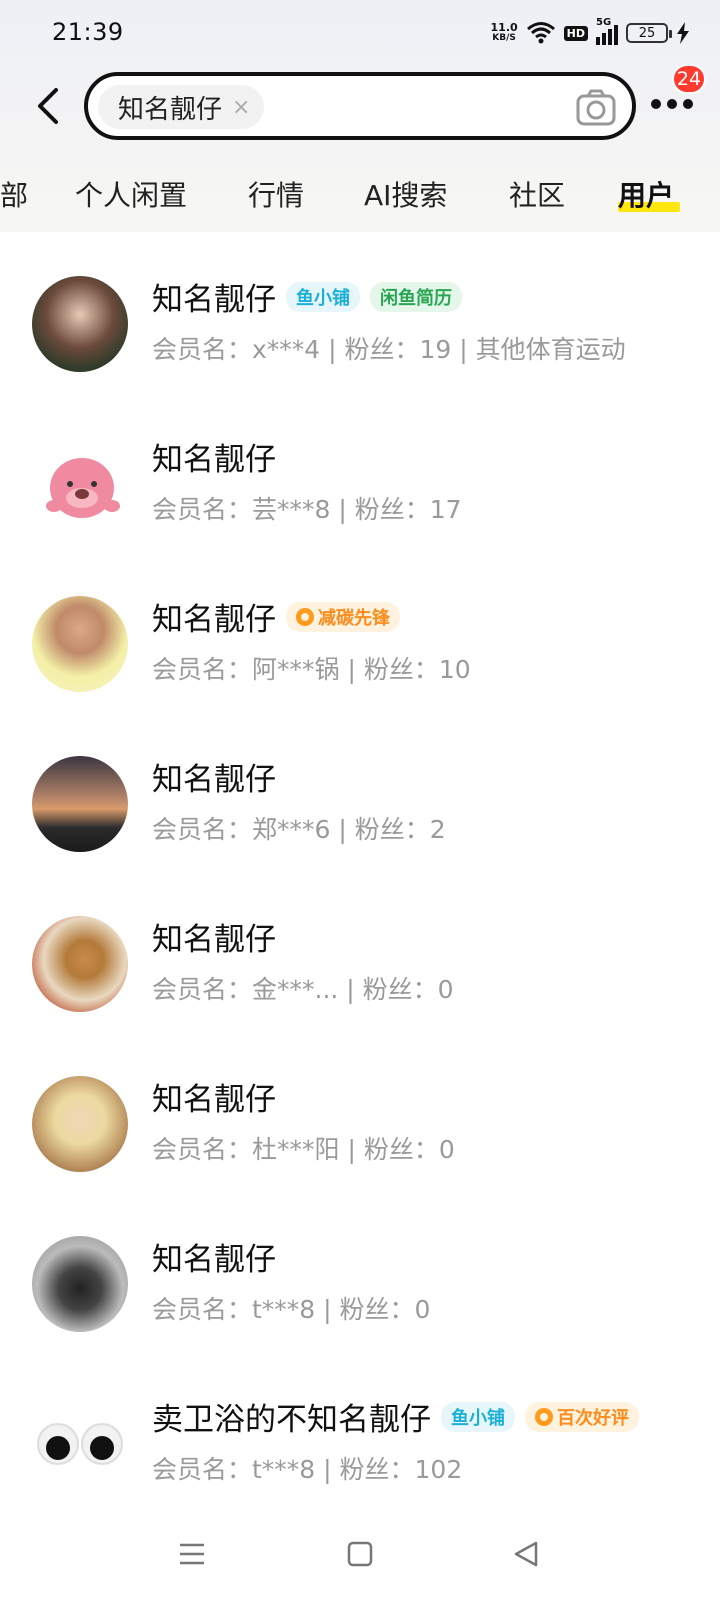 This screenshot has height=1612, width=720. Describe the element at coordinates (544, 1416) in the screenshot. I see `thumb-icon` at that location.